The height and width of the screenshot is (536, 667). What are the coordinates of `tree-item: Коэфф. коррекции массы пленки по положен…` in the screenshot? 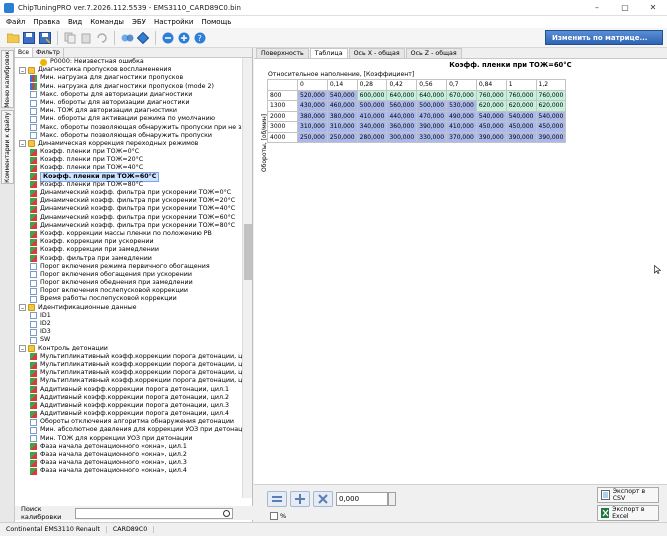 It's located at (128, 234).